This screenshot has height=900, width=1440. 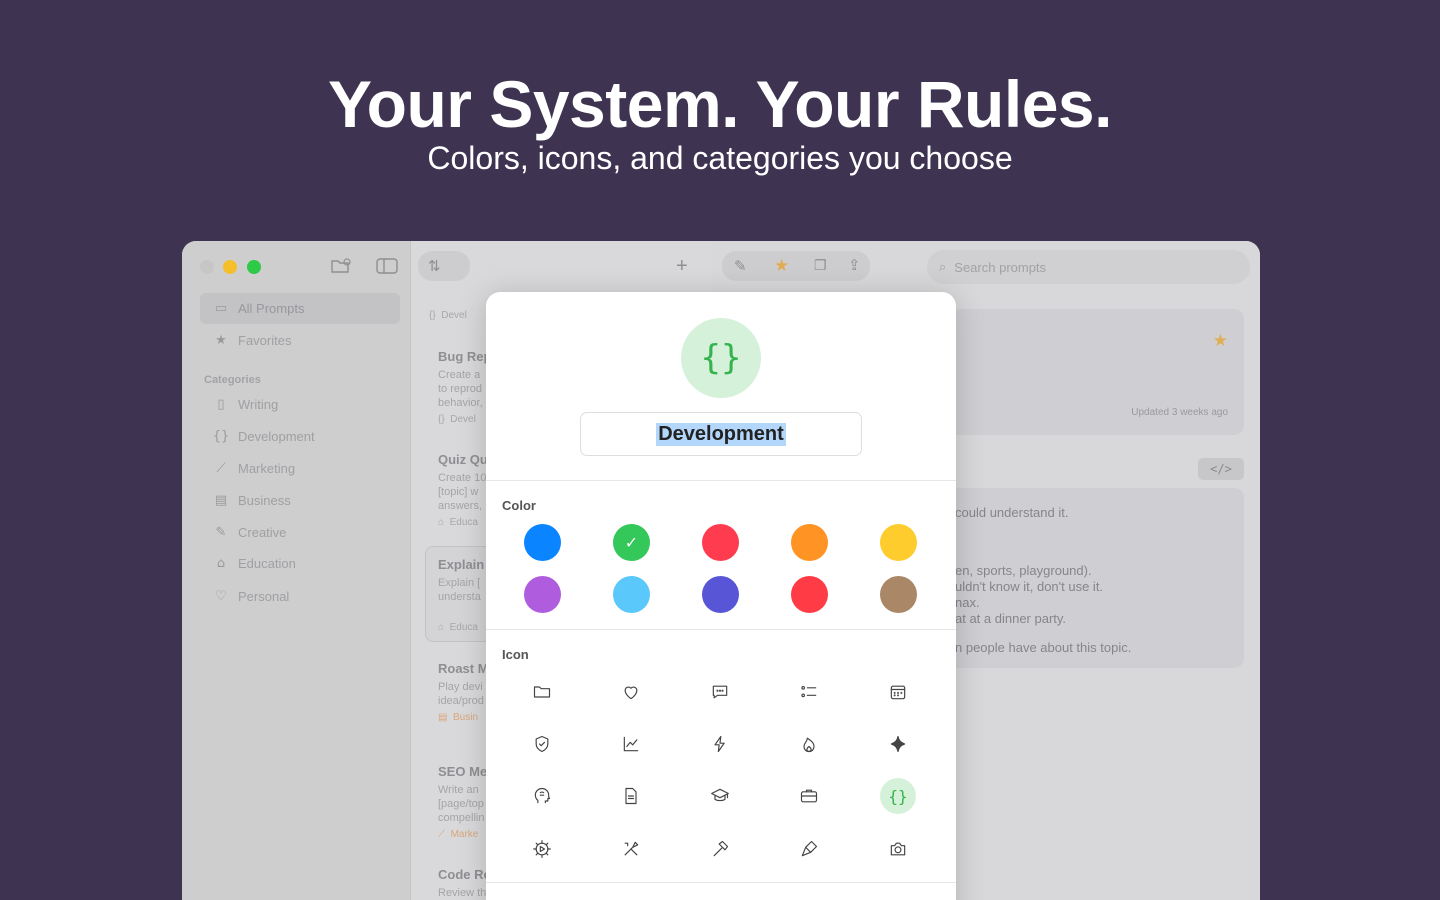 I want to click on body-line: en, sports, playground)., so click(x=1023, y=570).